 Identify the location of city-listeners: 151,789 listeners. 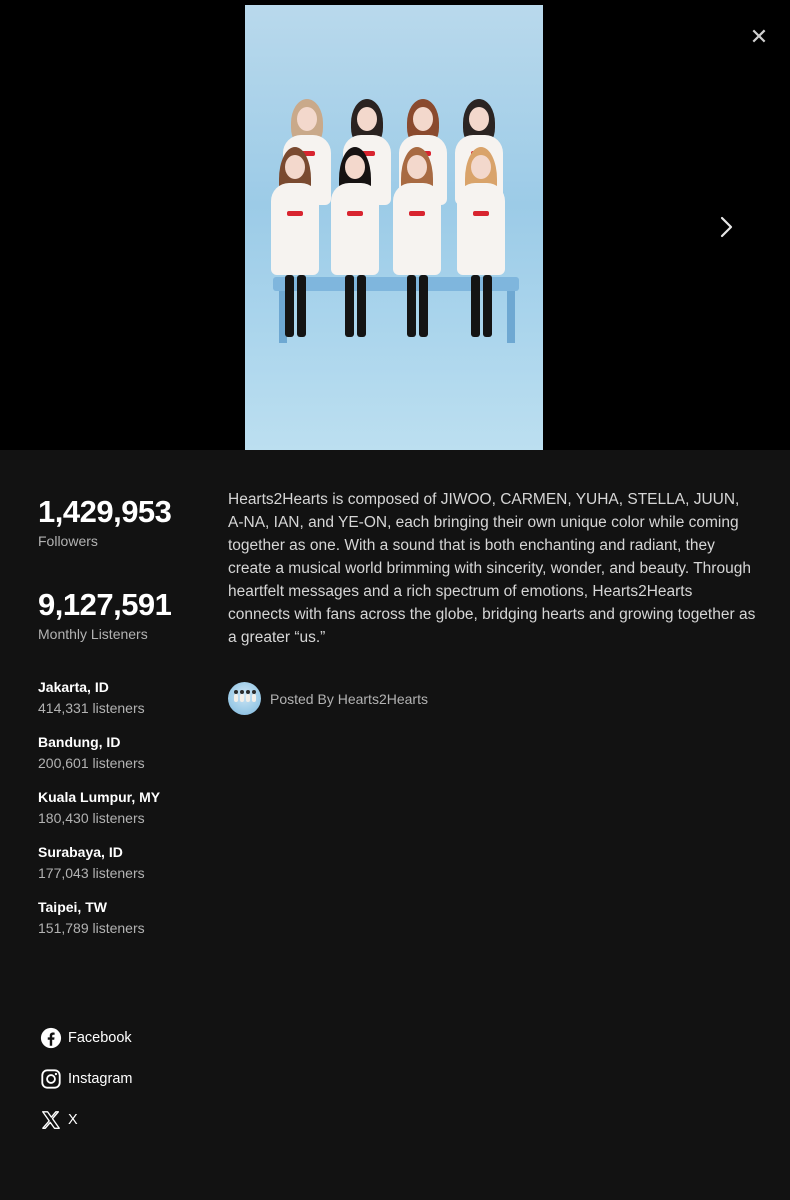
(91, 928).